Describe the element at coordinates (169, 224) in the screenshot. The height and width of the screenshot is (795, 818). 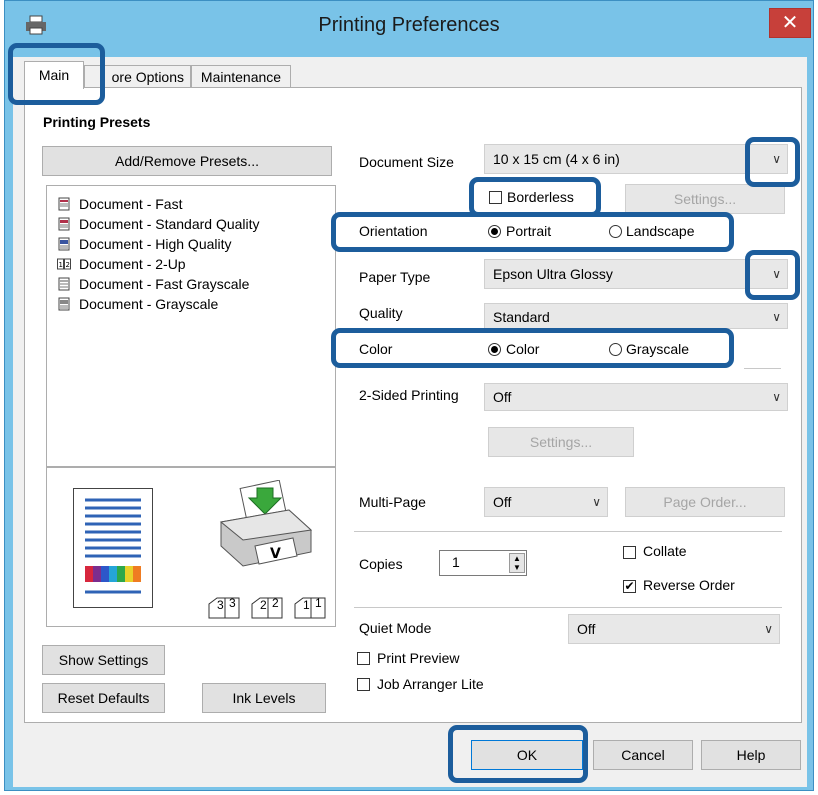
I see `preset-label: Document - Standard Quality` at that location.